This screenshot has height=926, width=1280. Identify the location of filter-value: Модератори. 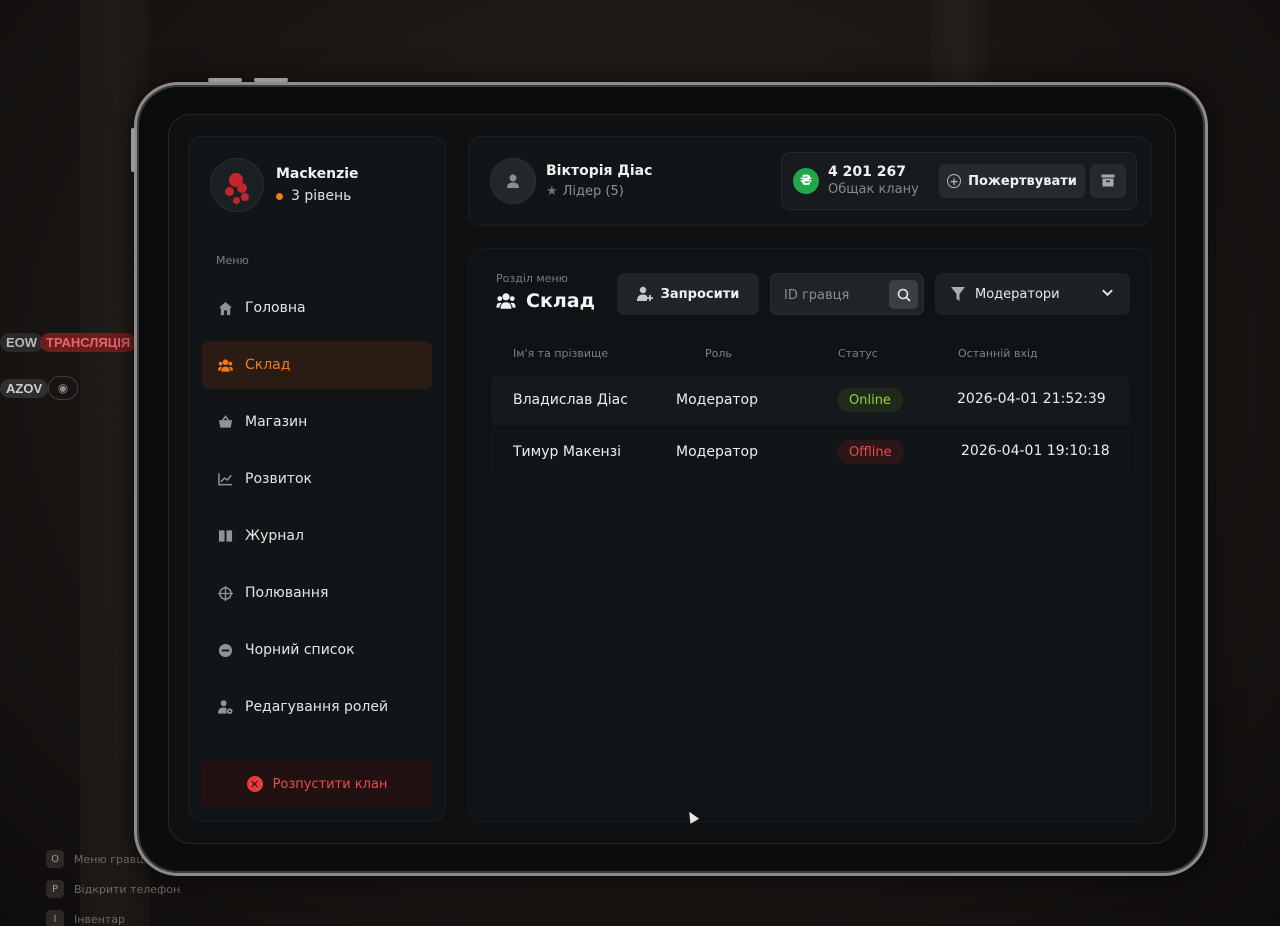
(1017, 294).